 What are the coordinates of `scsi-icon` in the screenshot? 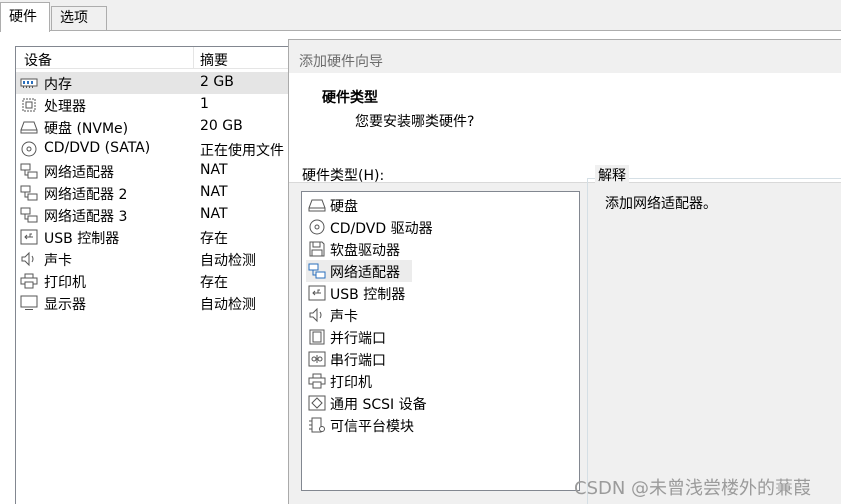 It's located at (317, 403).